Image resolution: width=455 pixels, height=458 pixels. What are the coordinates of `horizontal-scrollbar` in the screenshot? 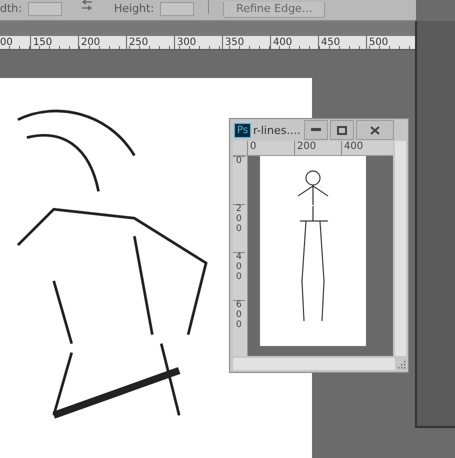 It's located at (314, 364).